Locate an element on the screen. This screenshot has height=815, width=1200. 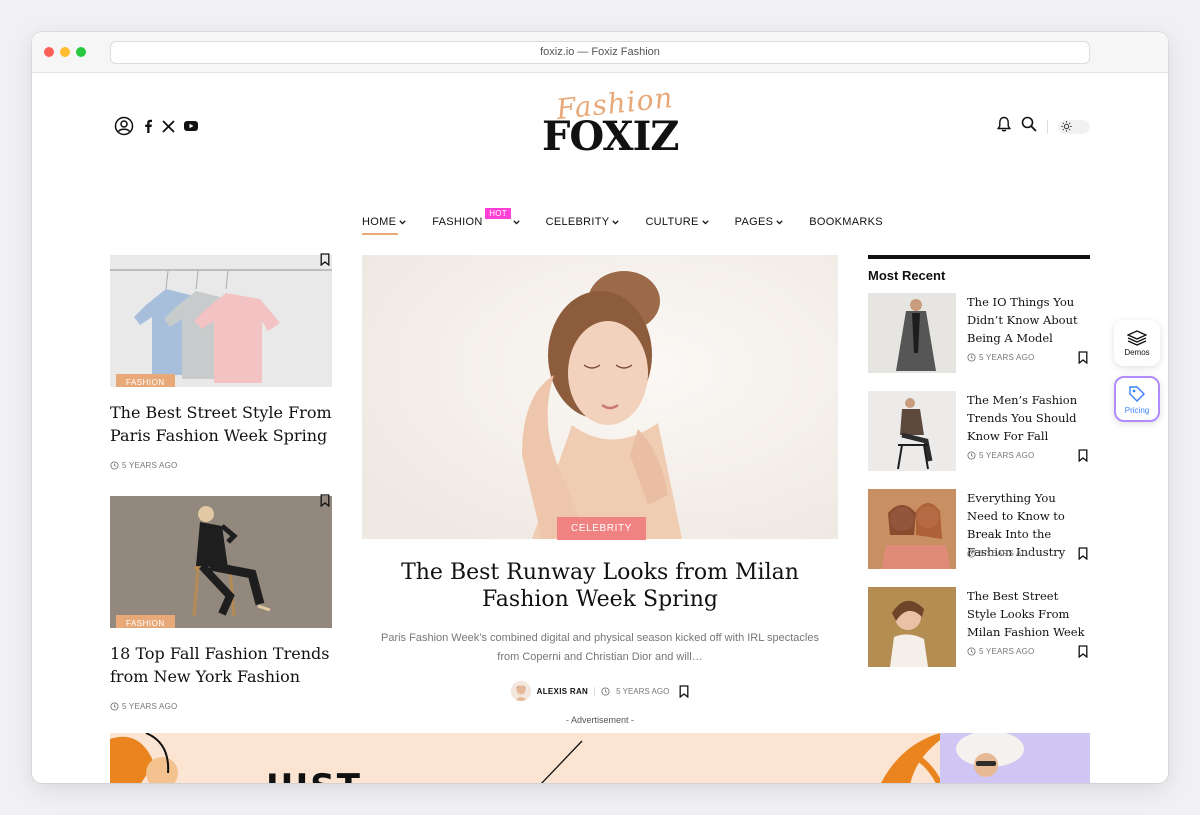
nav-pages: PAGES is located at coordinates (759, 222).